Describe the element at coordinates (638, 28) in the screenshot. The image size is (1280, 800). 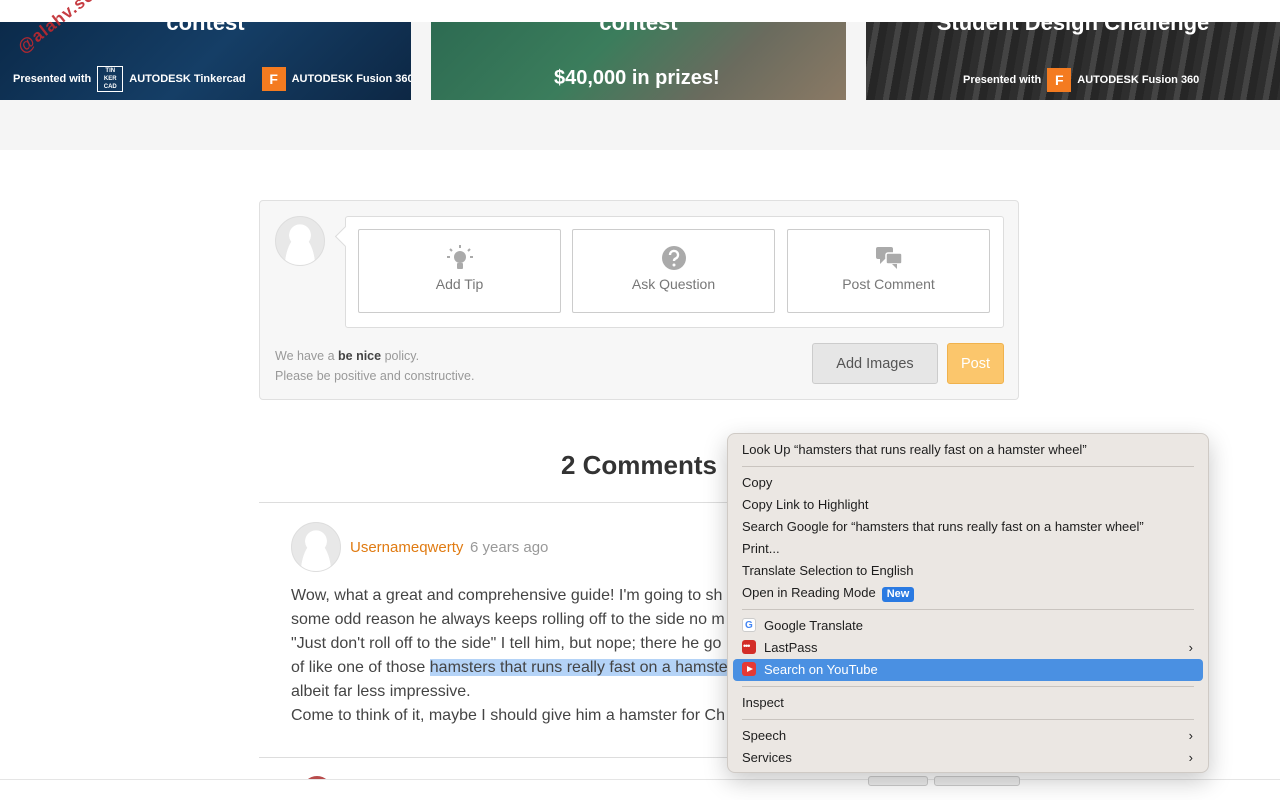
I see `banner-title: contest` at that location.